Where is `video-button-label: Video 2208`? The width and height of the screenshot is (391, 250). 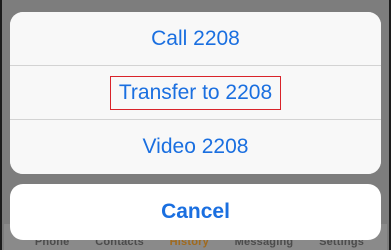 video-button-label: Video 2208 is located at coordinates (195, 146).